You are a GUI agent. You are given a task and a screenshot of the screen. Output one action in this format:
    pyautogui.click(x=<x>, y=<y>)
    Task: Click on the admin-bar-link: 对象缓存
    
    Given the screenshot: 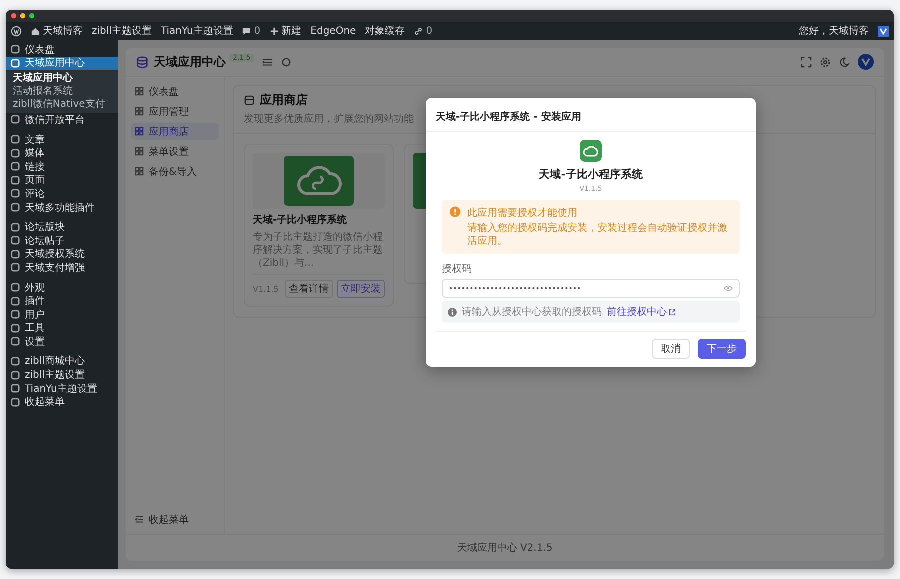 What is the action you would take?
    pyautogui.click(x=385, y=31)
    